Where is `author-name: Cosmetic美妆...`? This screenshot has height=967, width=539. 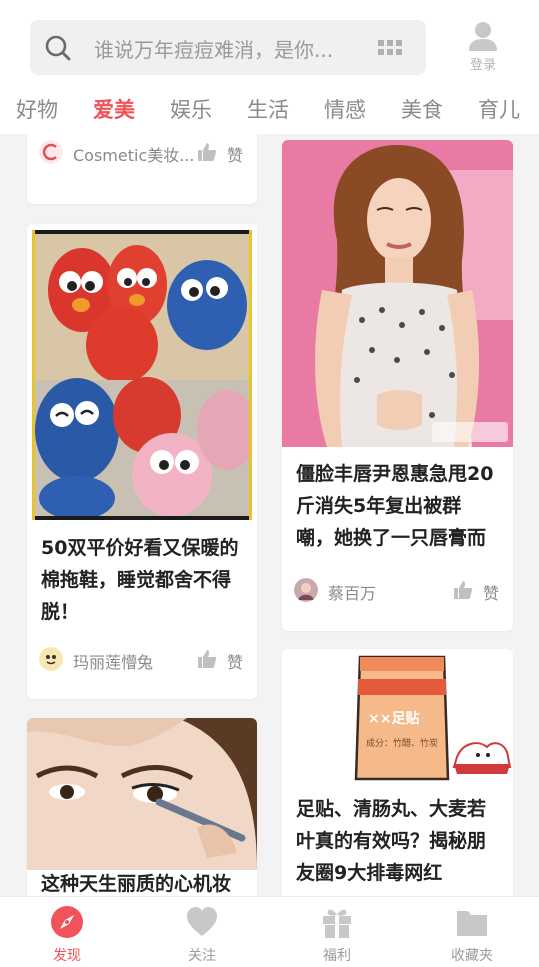
author-name: Cosmetic美妆... is located at coordinates (133, 155).